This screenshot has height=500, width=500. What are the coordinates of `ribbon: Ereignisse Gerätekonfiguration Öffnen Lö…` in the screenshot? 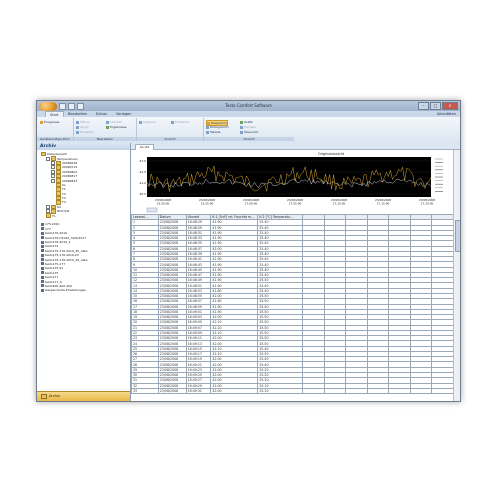 It's located at (248, 130).